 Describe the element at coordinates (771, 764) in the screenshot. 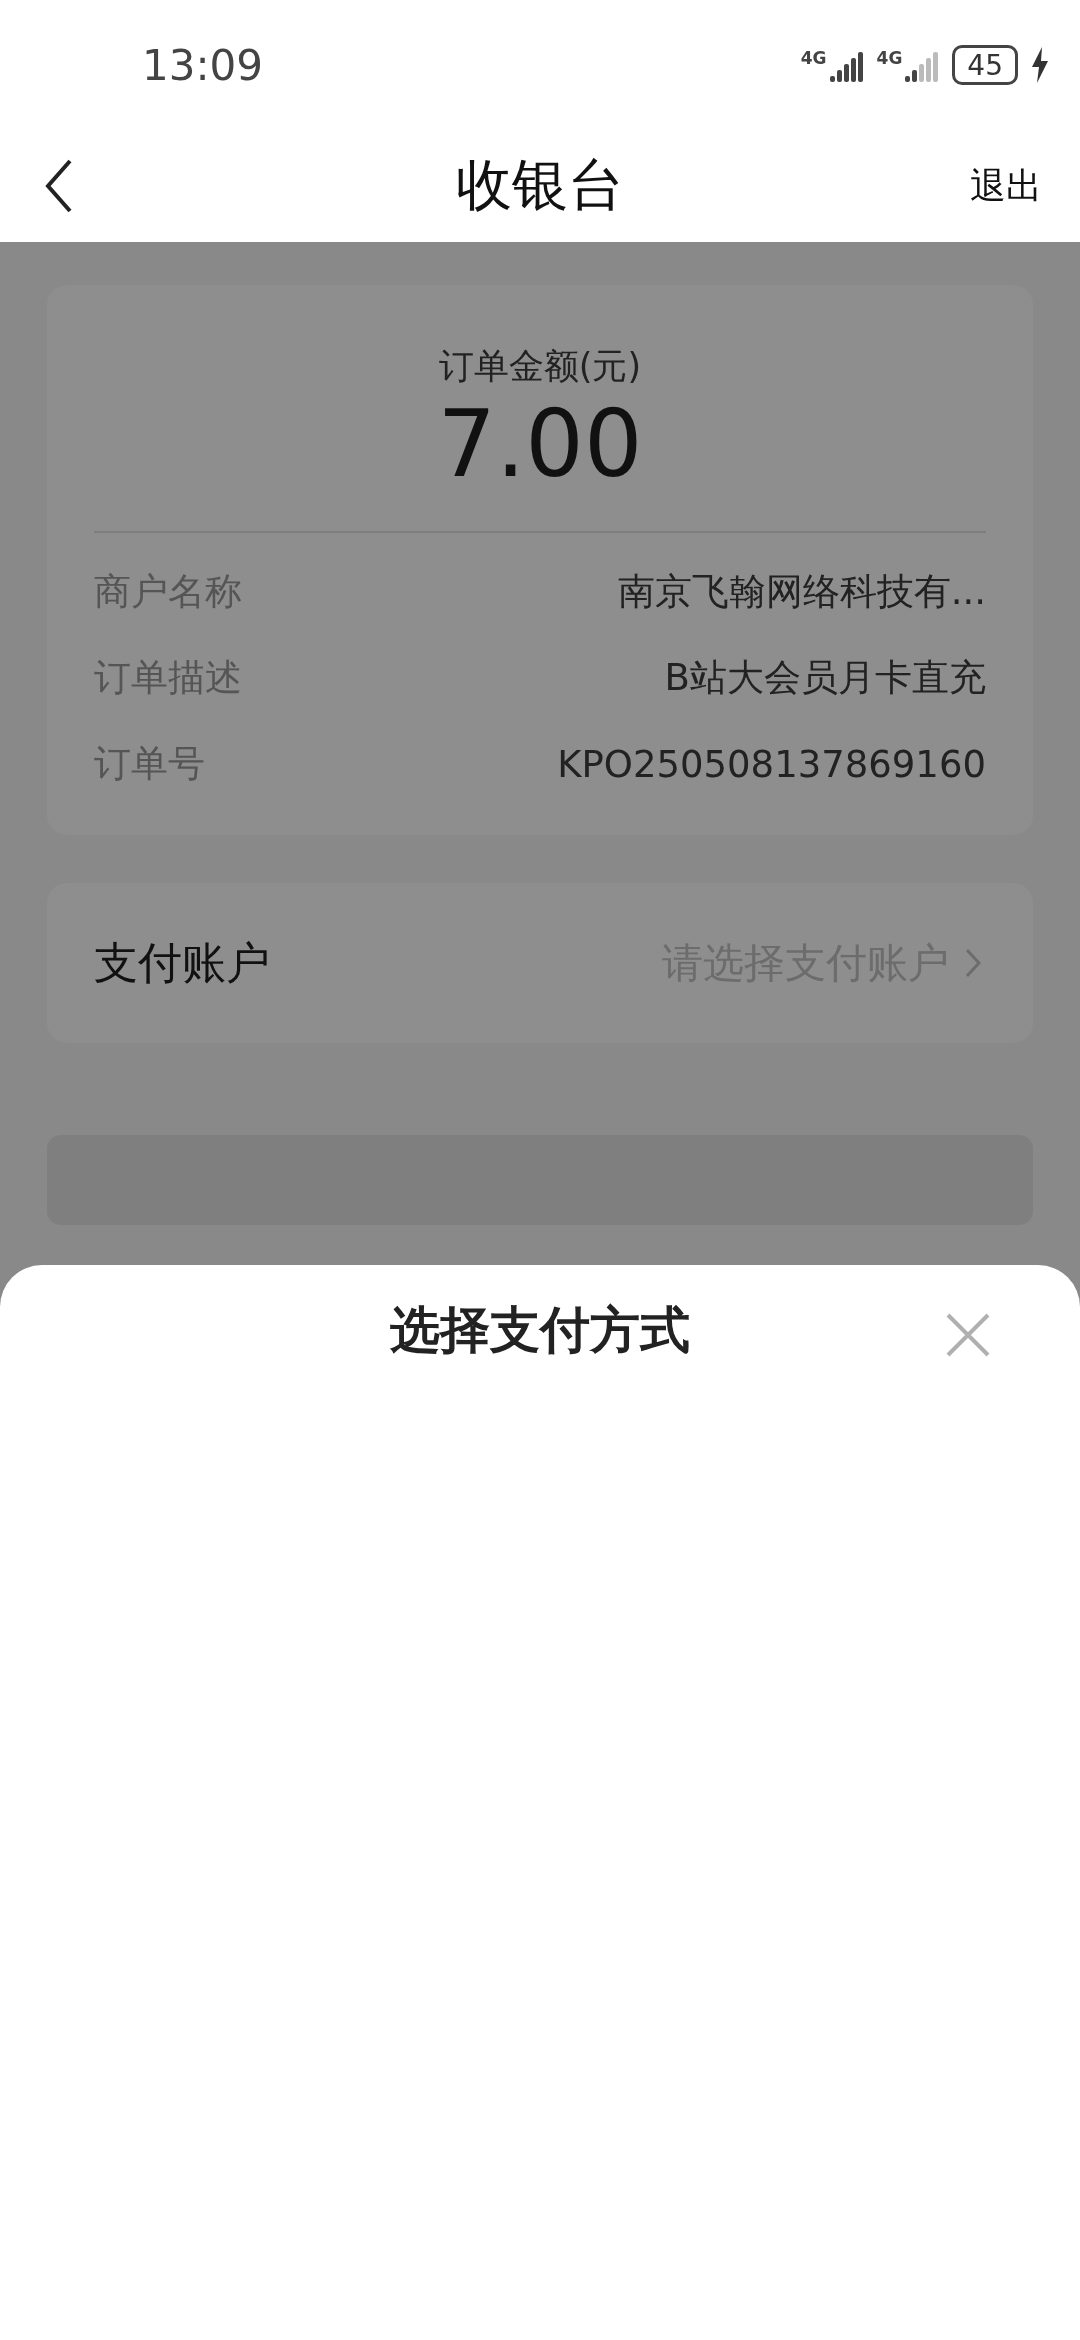

I see `detail-value: KPO250508137869160` at that location.